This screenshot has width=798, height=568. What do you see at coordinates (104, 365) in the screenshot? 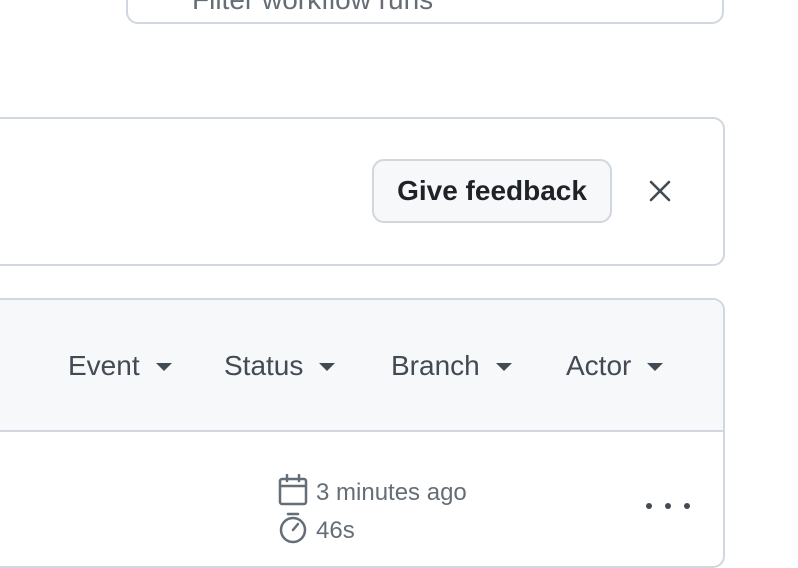
I see `event-filter-label: Event` at bounding box center [104, 365].